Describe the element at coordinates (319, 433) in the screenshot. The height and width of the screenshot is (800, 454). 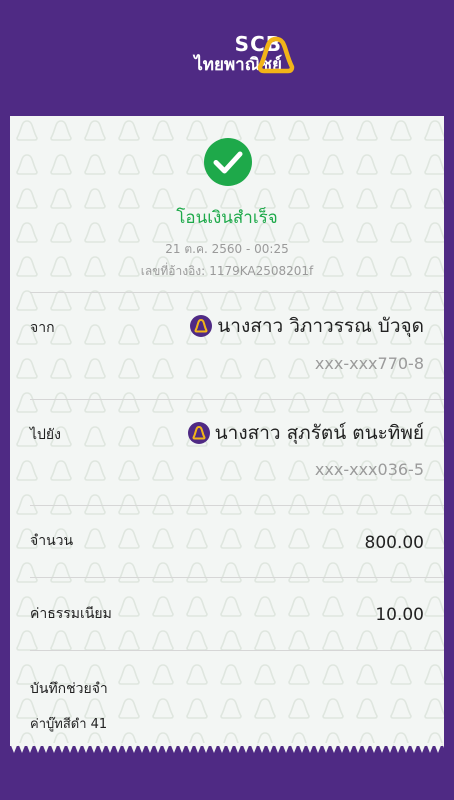
I see `to-name: นางสาว สุภรัตน์ ตนะทิพย์` at that location.